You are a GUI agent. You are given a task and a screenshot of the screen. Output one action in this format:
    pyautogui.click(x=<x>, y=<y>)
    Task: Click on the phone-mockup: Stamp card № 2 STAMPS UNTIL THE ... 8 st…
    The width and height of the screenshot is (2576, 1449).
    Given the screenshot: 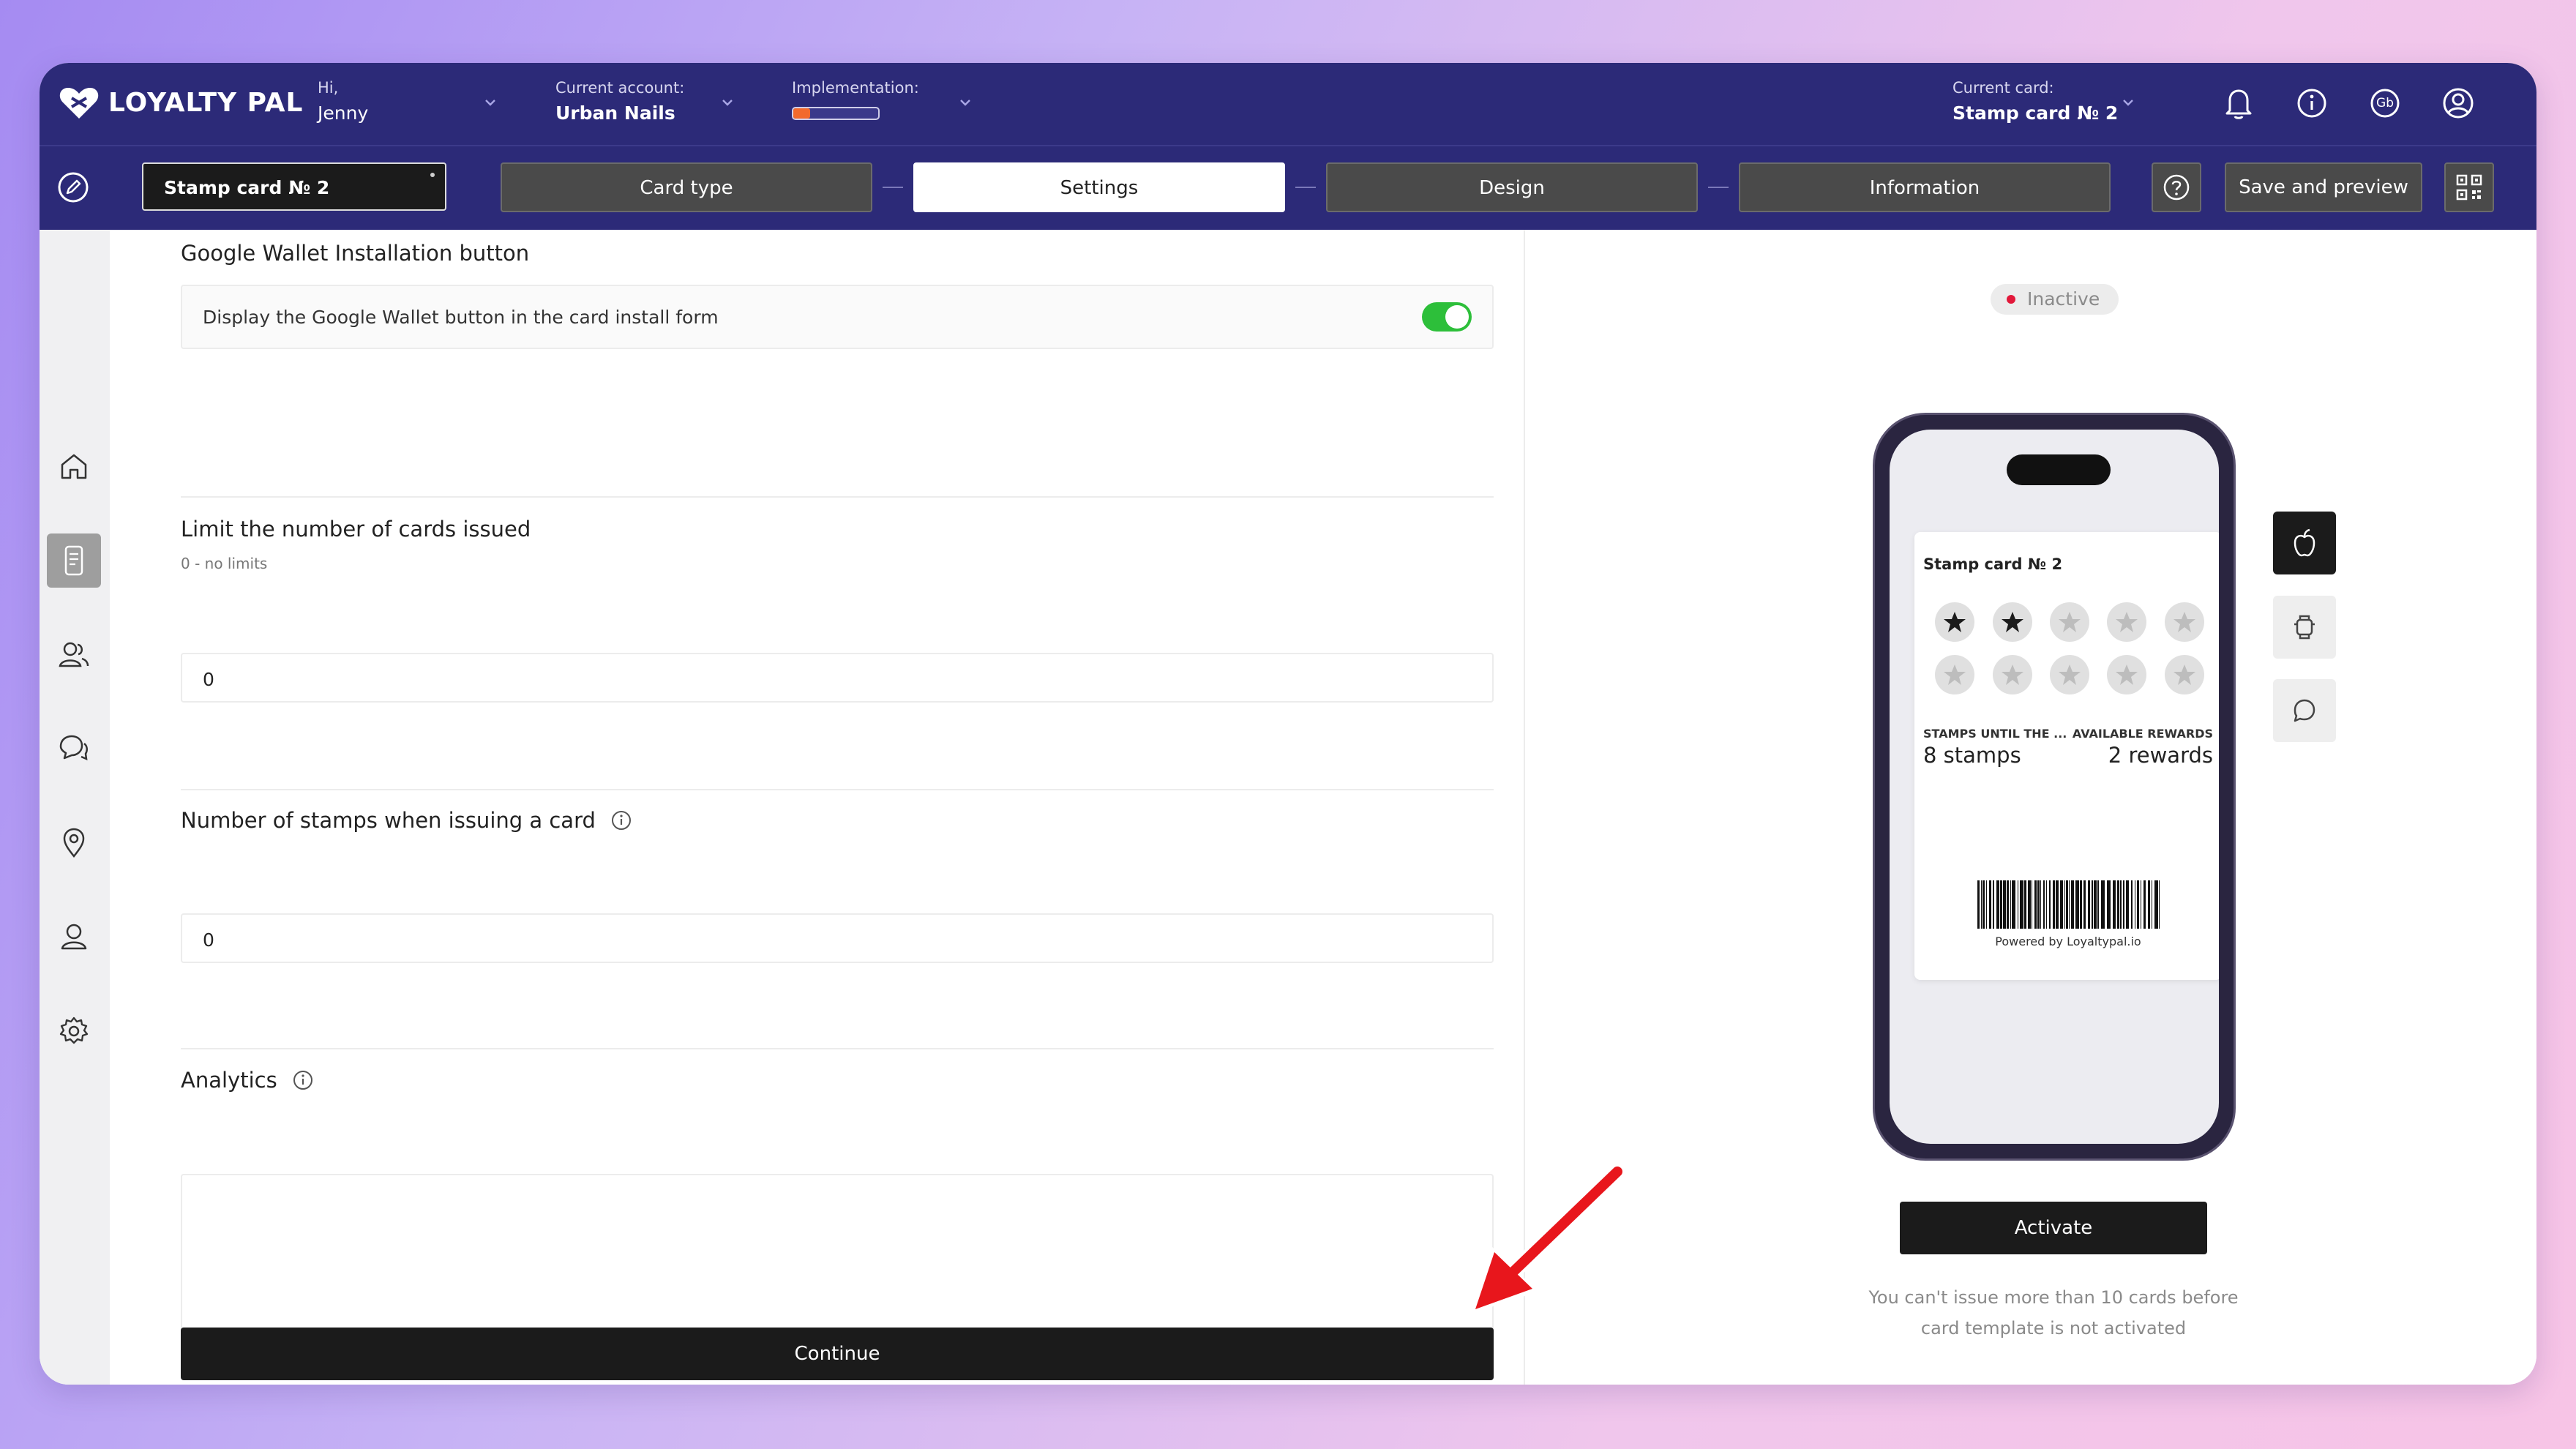 What is the action you would take?
    pyautogui.click(x=2054, y=787)
    